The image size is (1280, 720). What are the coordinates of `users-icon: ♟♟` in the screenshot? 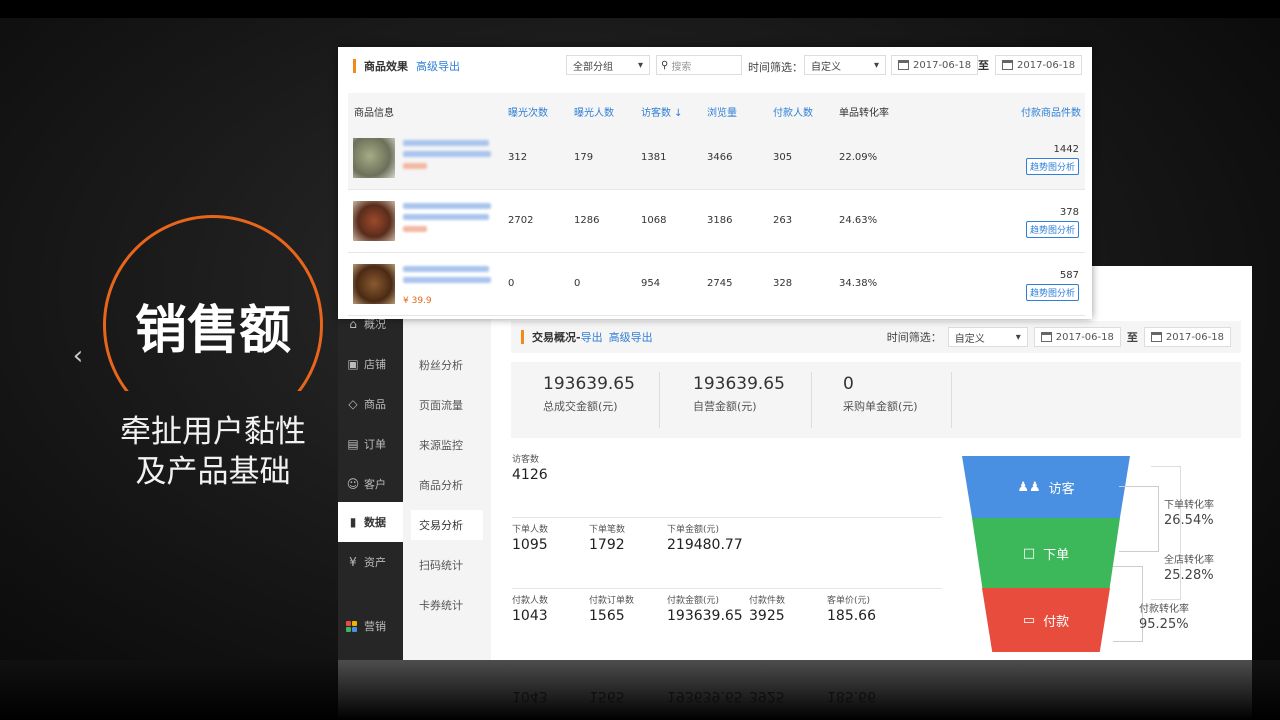 It's located at (1029, 487).